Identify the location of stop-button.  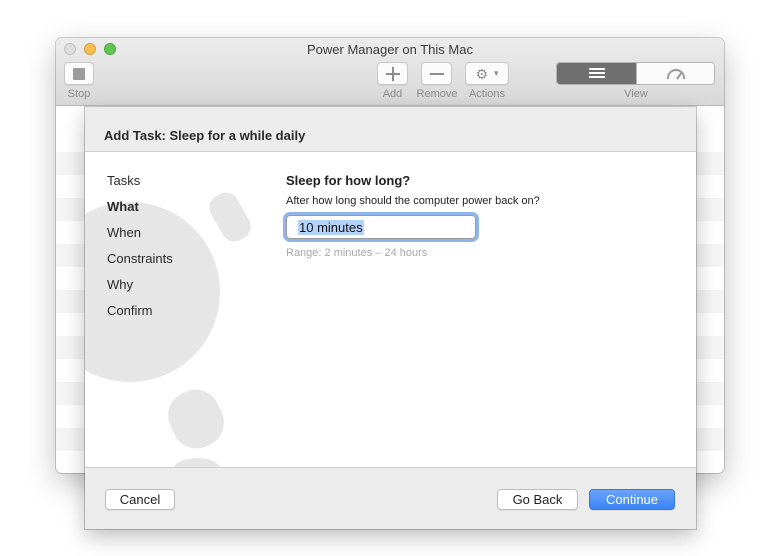
(79, 73).